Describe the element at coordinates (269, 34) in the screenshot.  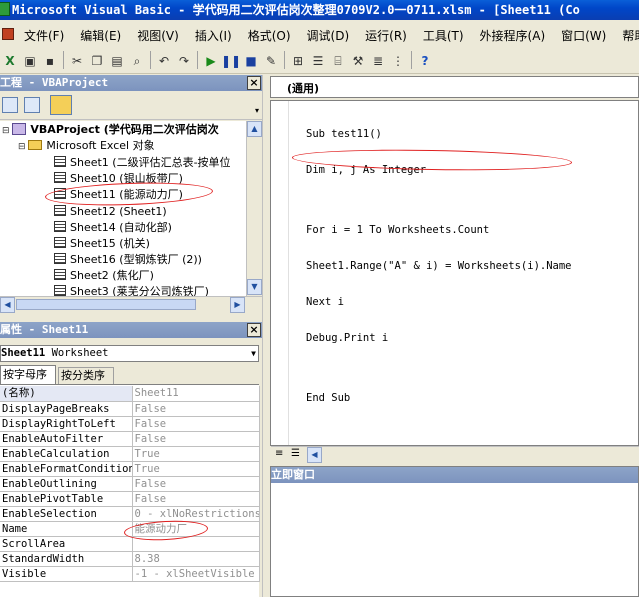
I see `menu-format: 格式(O)` at that location.